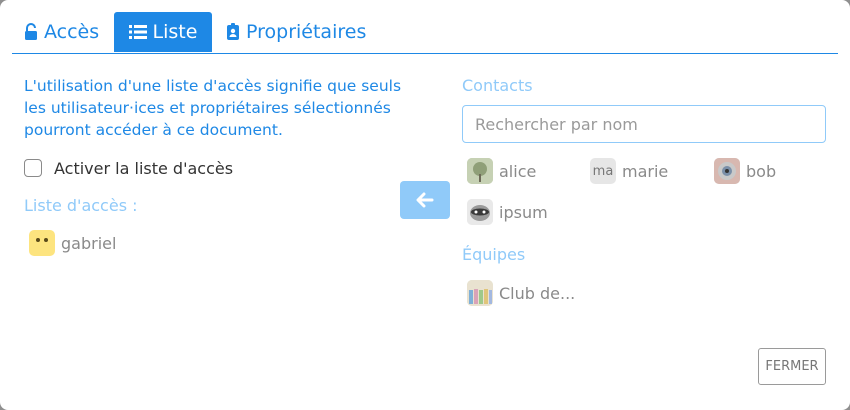 This screenshot has height=410, width=850. I want to click on tab-proprietaires-label: Propriétaires, so click(306, 32).